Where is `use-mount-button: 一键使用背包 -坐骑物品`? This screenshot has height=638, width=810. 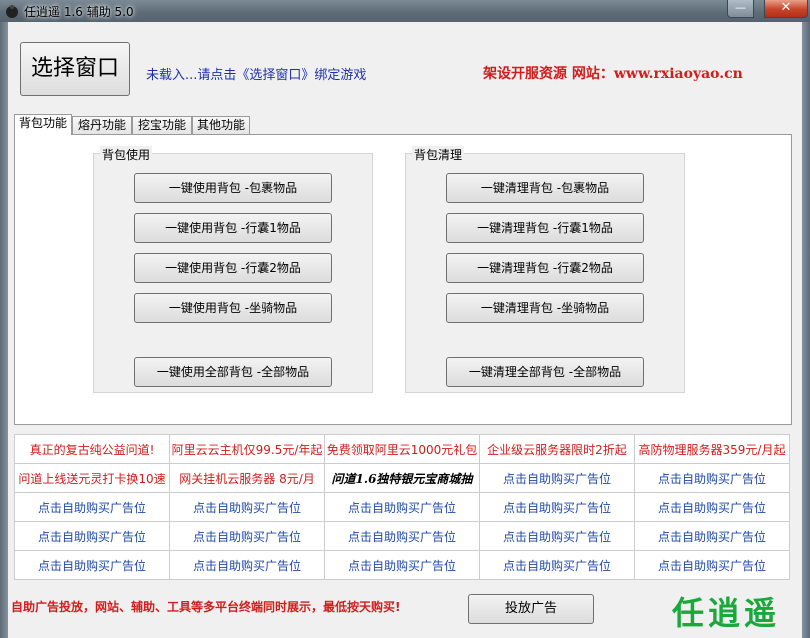 use-mount-button: 一键使用背包 -坐骑物品 is located at coordinates (233, 308).